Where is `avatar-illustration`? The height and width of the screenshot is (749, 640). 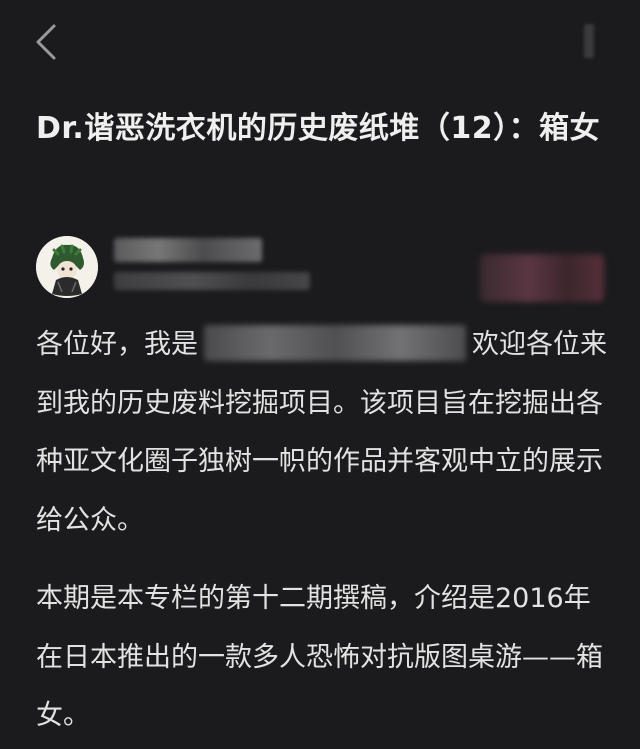
avatar-illustration is located at coordinates (67, 267).